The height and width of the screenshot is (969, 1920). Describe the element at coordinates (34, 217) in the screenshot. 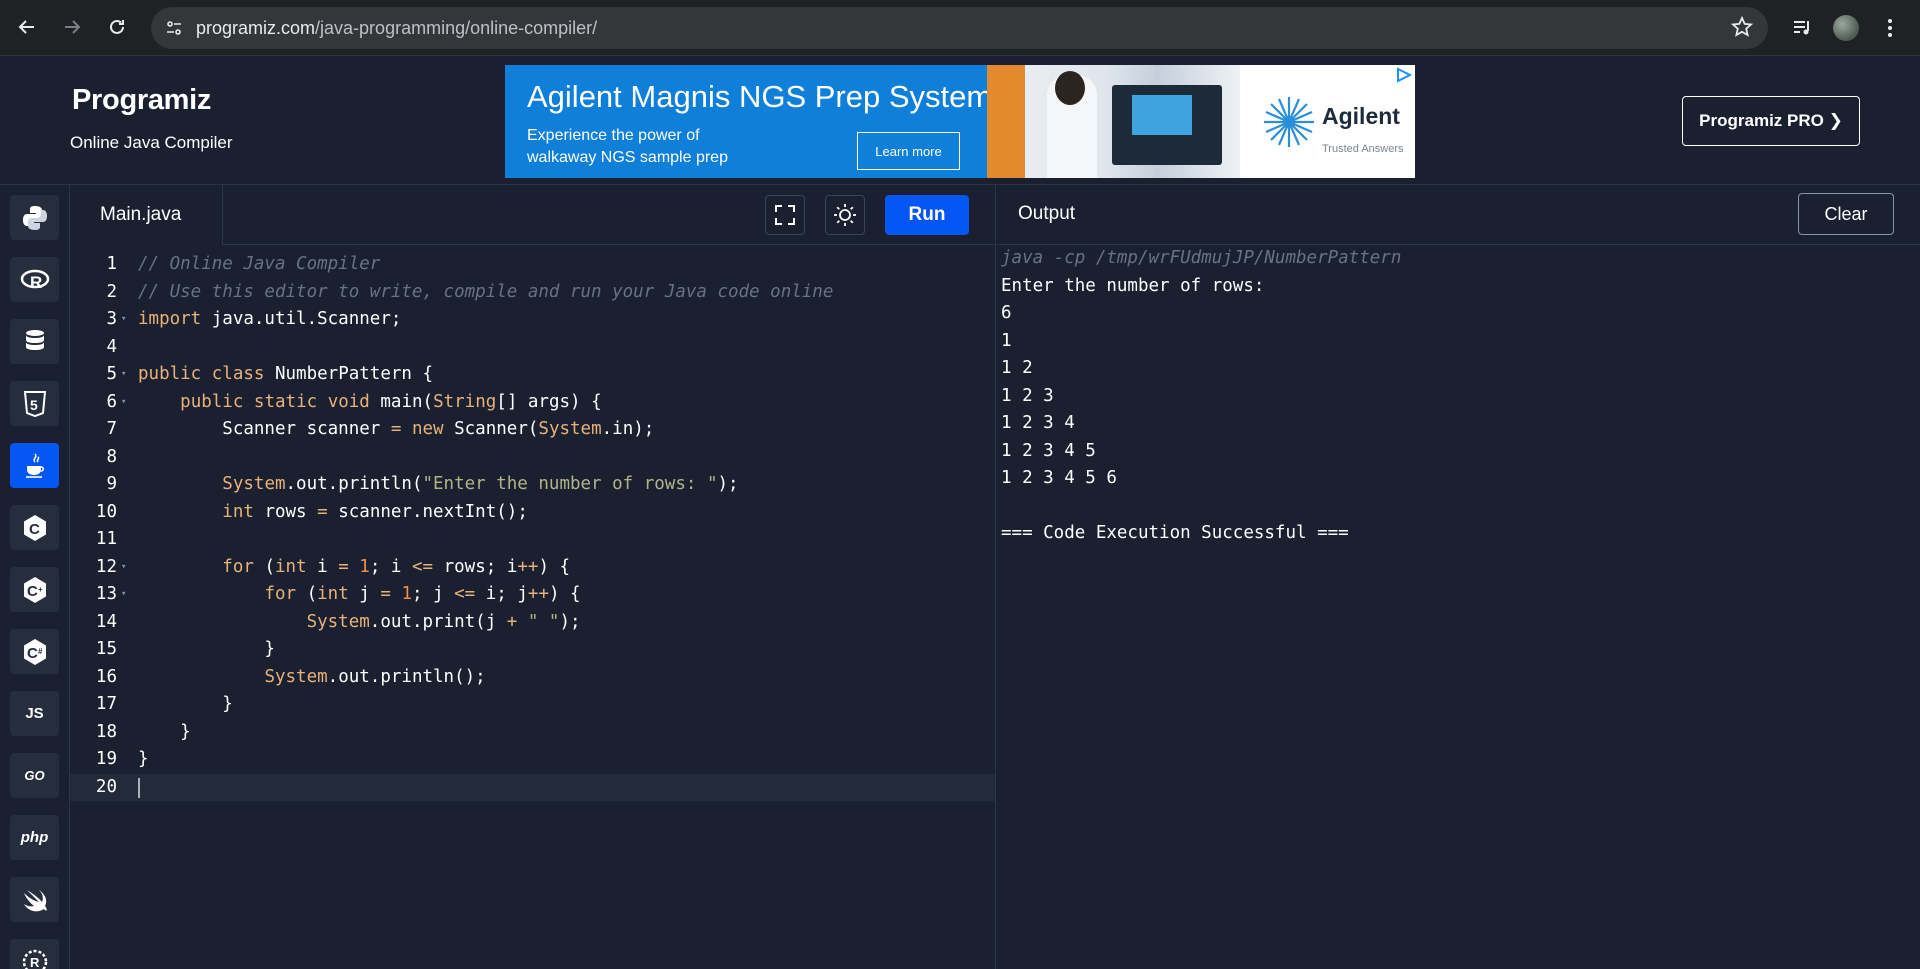

I see `python-language-button` at that location.